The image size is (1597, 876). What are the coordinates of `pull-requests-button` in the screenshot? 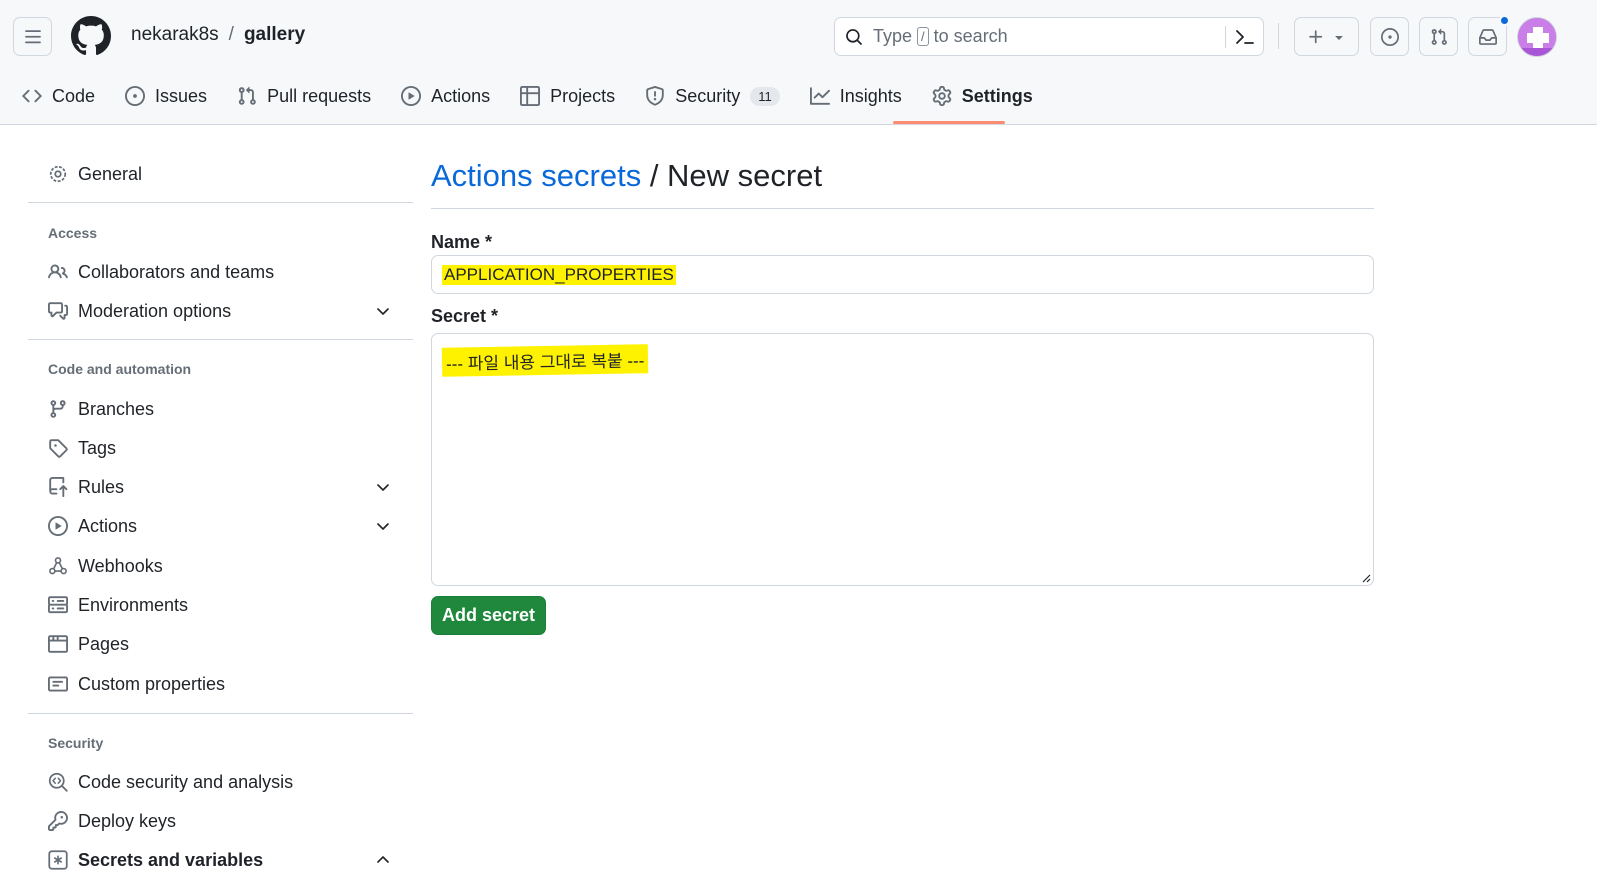 It's located at (1438, 36).